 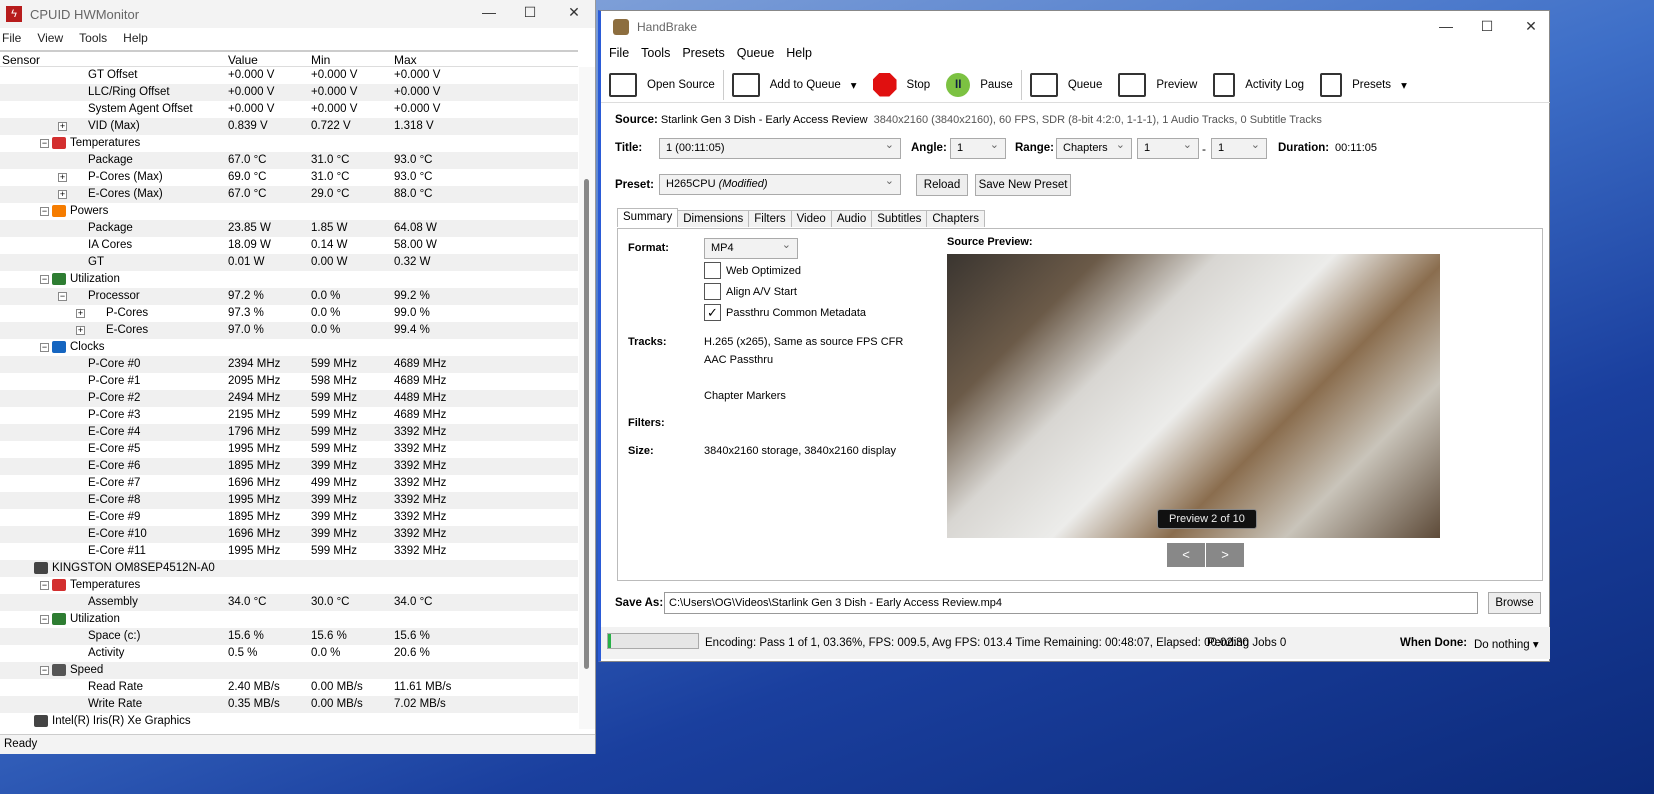 What do you see at coordinates (1225, 555) in the screenshot?
I see `next-preview-button: >` at bounding box center [1225, 555].